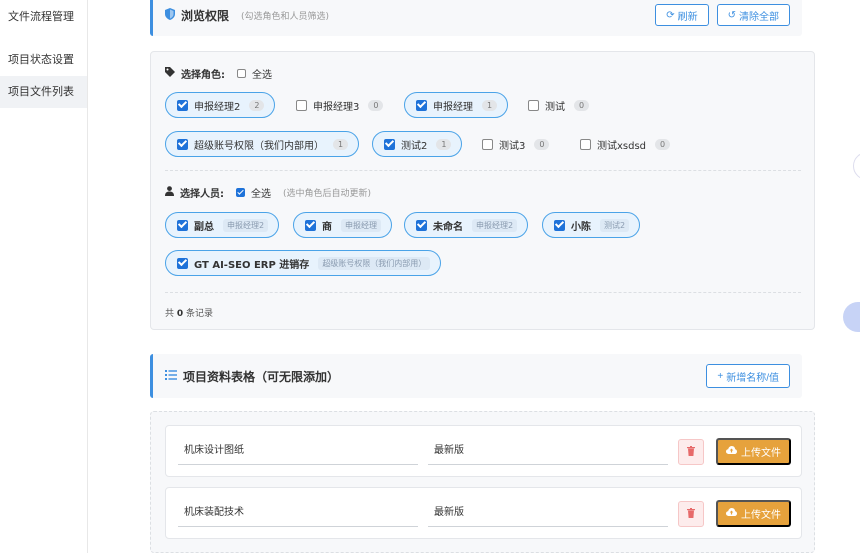 The width and height of the screenshot is (860, 553). I want to click on sidebar-item-file-list: 项目文件列表, so click(43, 92).